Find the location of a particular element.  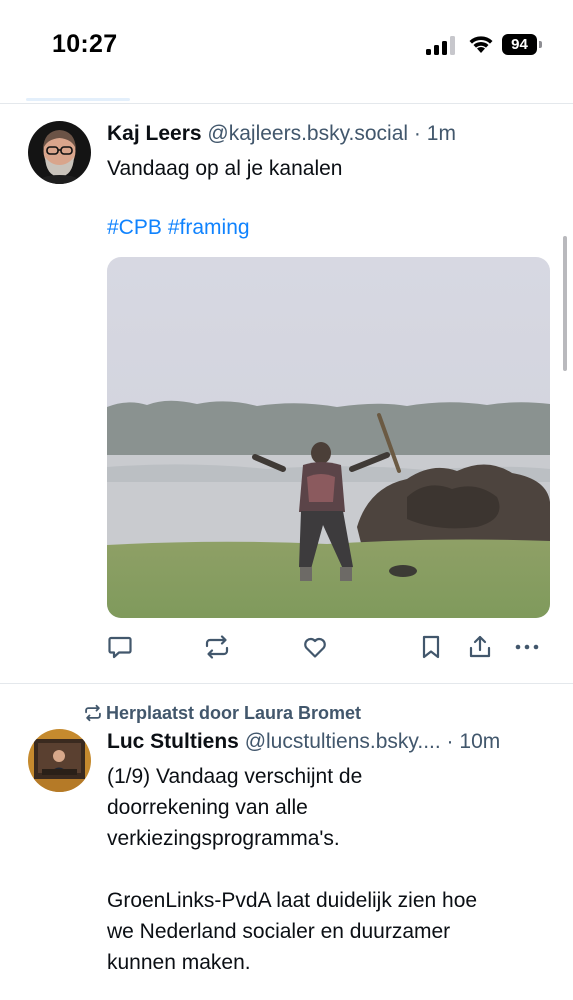

post-text-line: (1/9) Vandaag verschijnt de is located at coordinates (235, 776).